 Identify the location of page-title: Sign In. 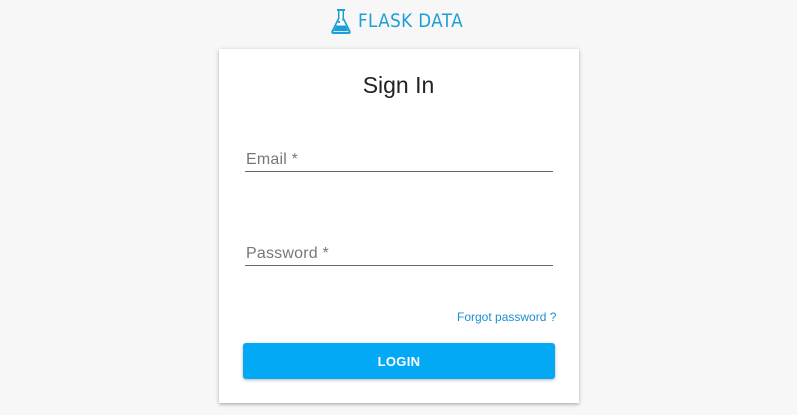
(398, 85).